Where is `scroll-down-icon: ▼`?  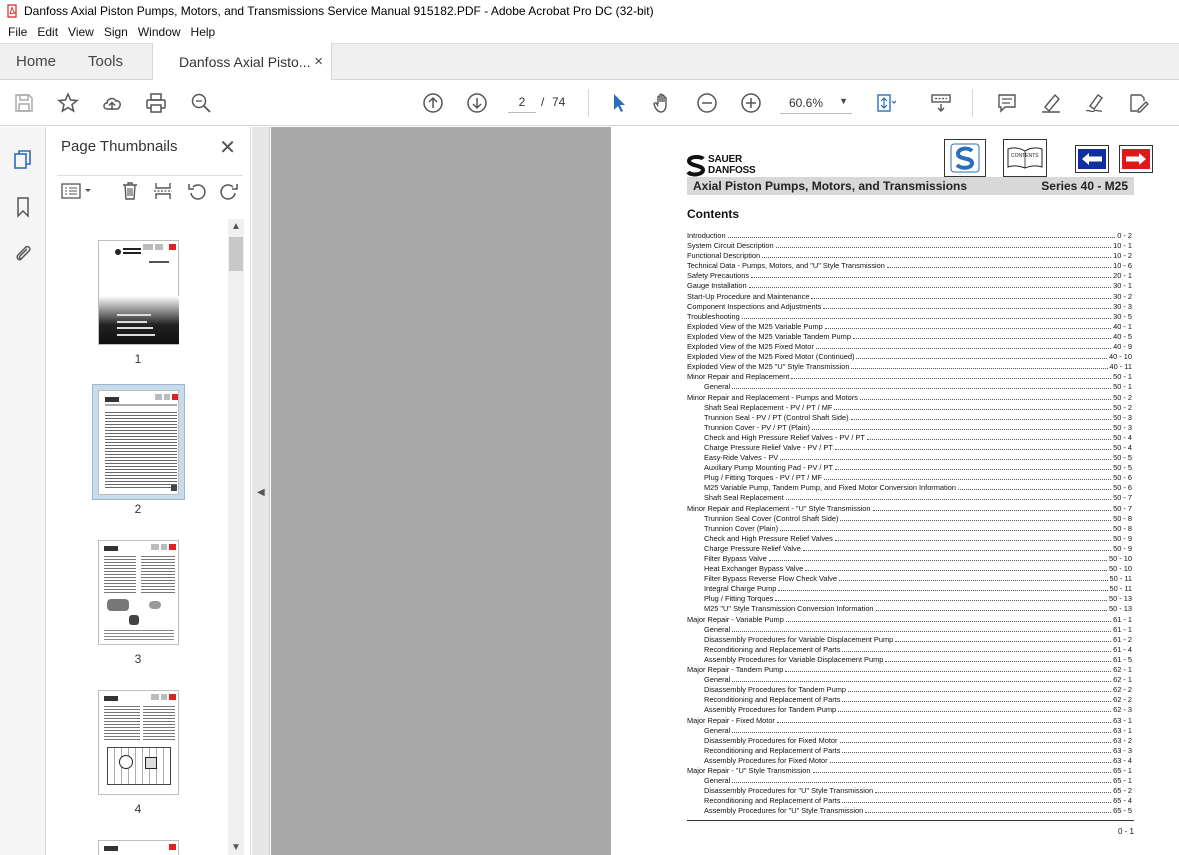
scroll-down-icon: ▼ is located at coordinates (236, 847).